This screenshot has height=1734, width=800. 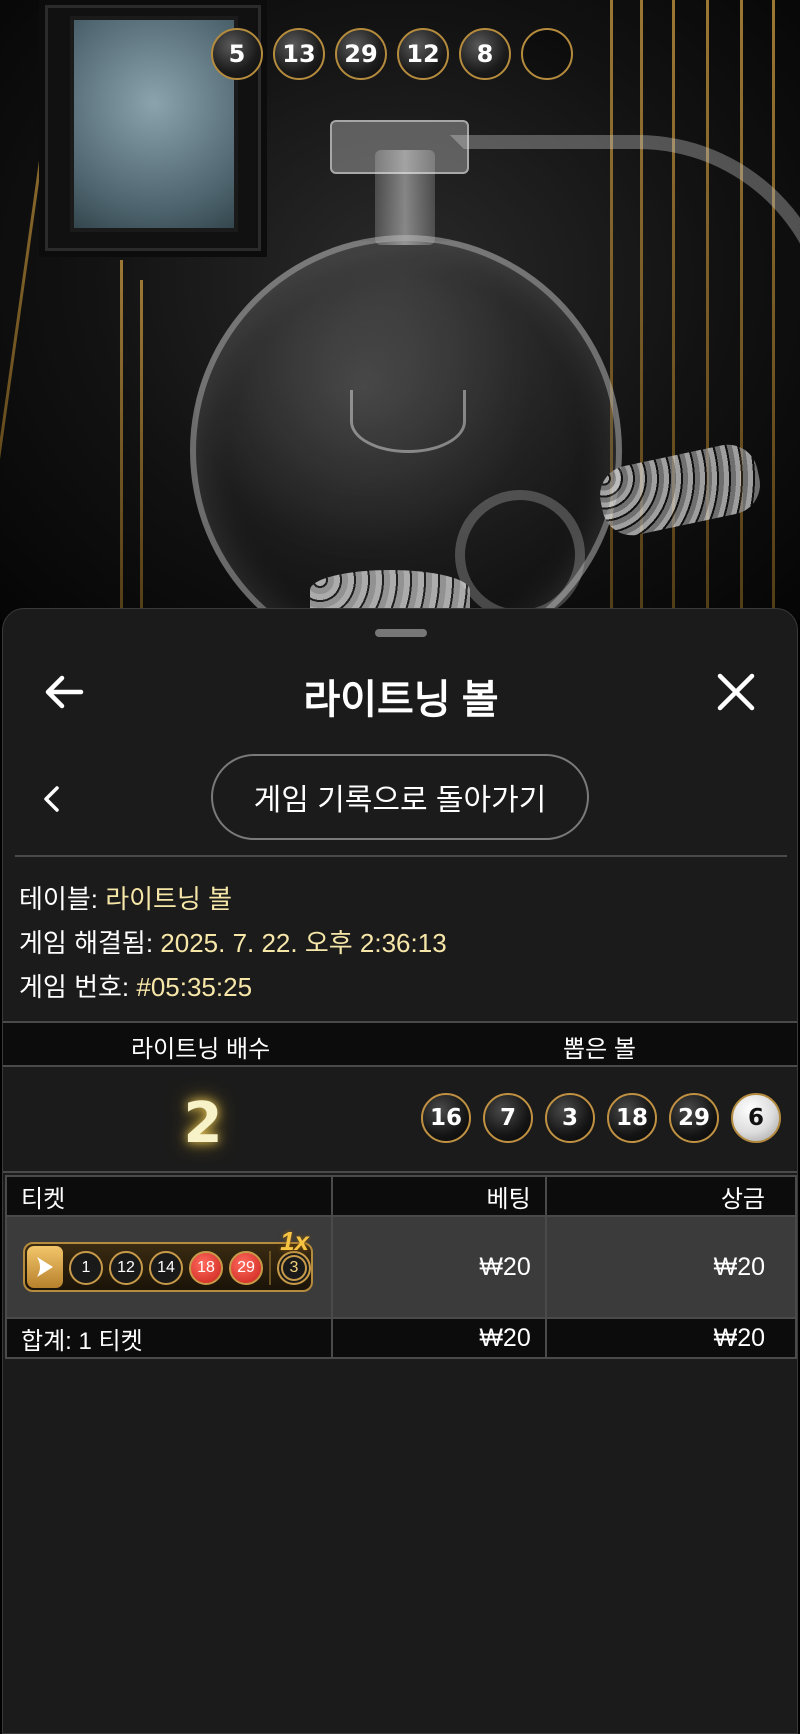 What do you see at coordinates (45, 1267) in the screenshot?
I see `play-arrow-icon` at bounding box center [45, 1267].